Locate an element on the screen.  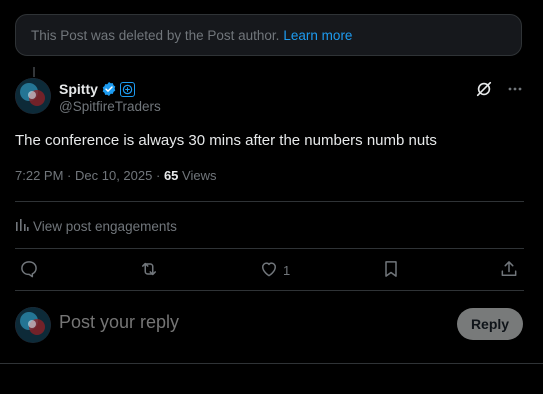
post-date: Dec 10, 2025 is located at coordinates (113, 175).